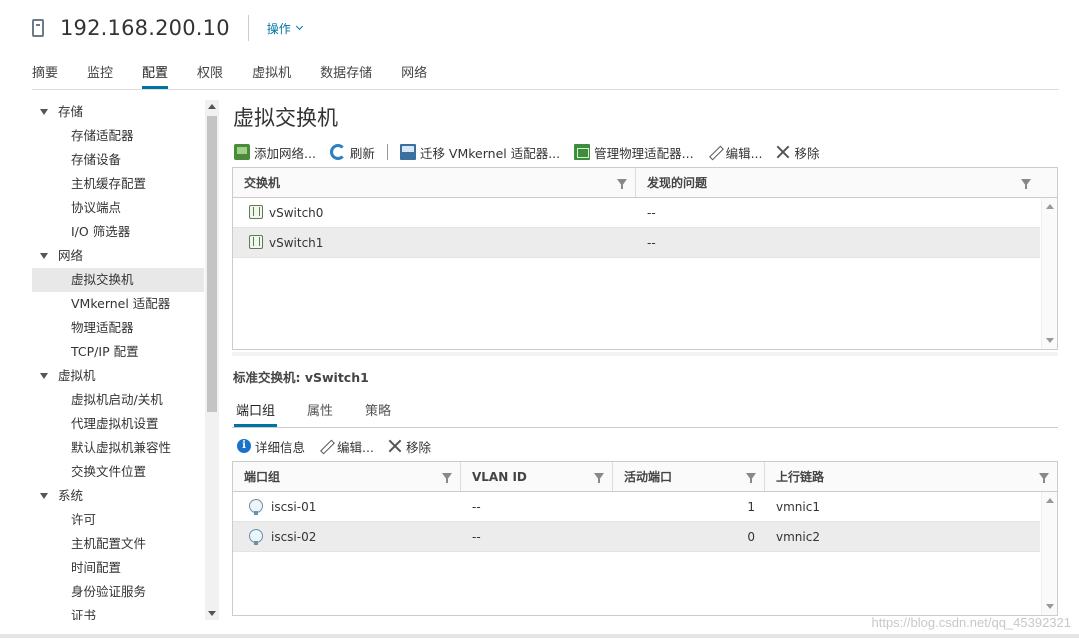 This screenshot has width=1079, height=638. I want to click on col-header-uplinks: 上行链路, so click(911, 476).